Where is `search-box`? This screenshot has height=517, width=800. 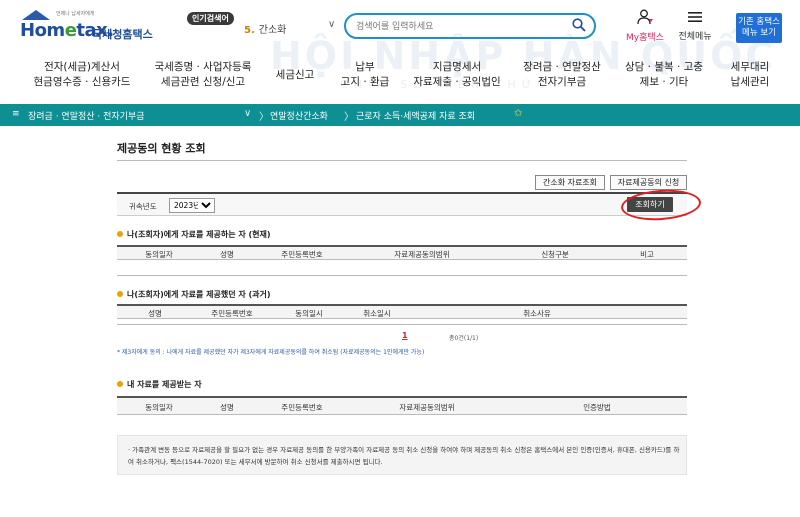
search-box is located at coordinates (470, 26).